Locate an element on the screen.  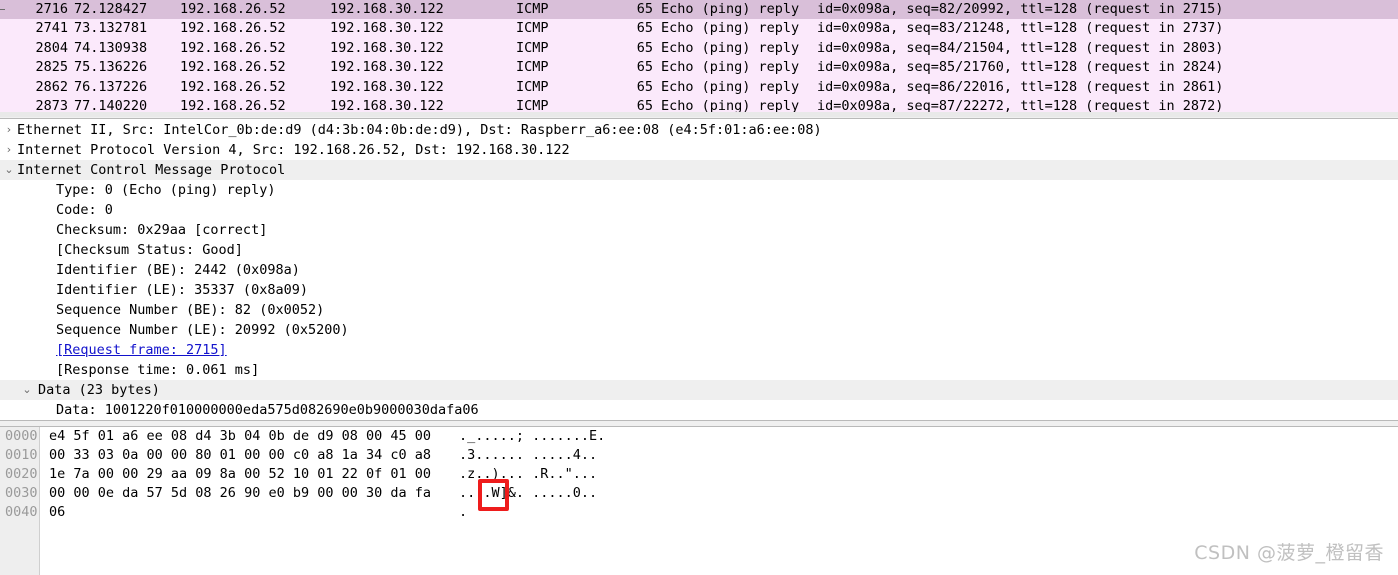
packet-time: 77.140220 is located at coordinates (111, 105).